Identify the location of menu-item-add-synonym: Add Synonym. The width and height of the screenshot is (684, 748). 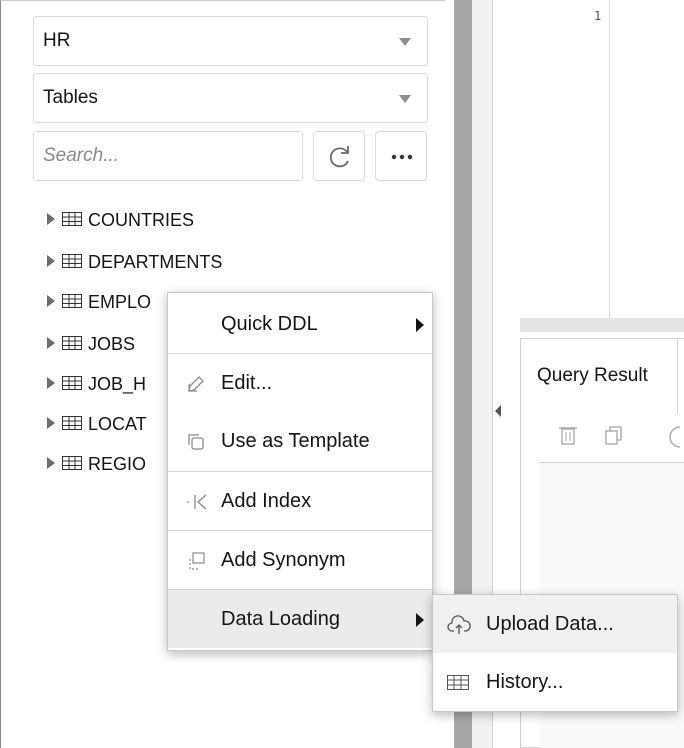
(300, 560).